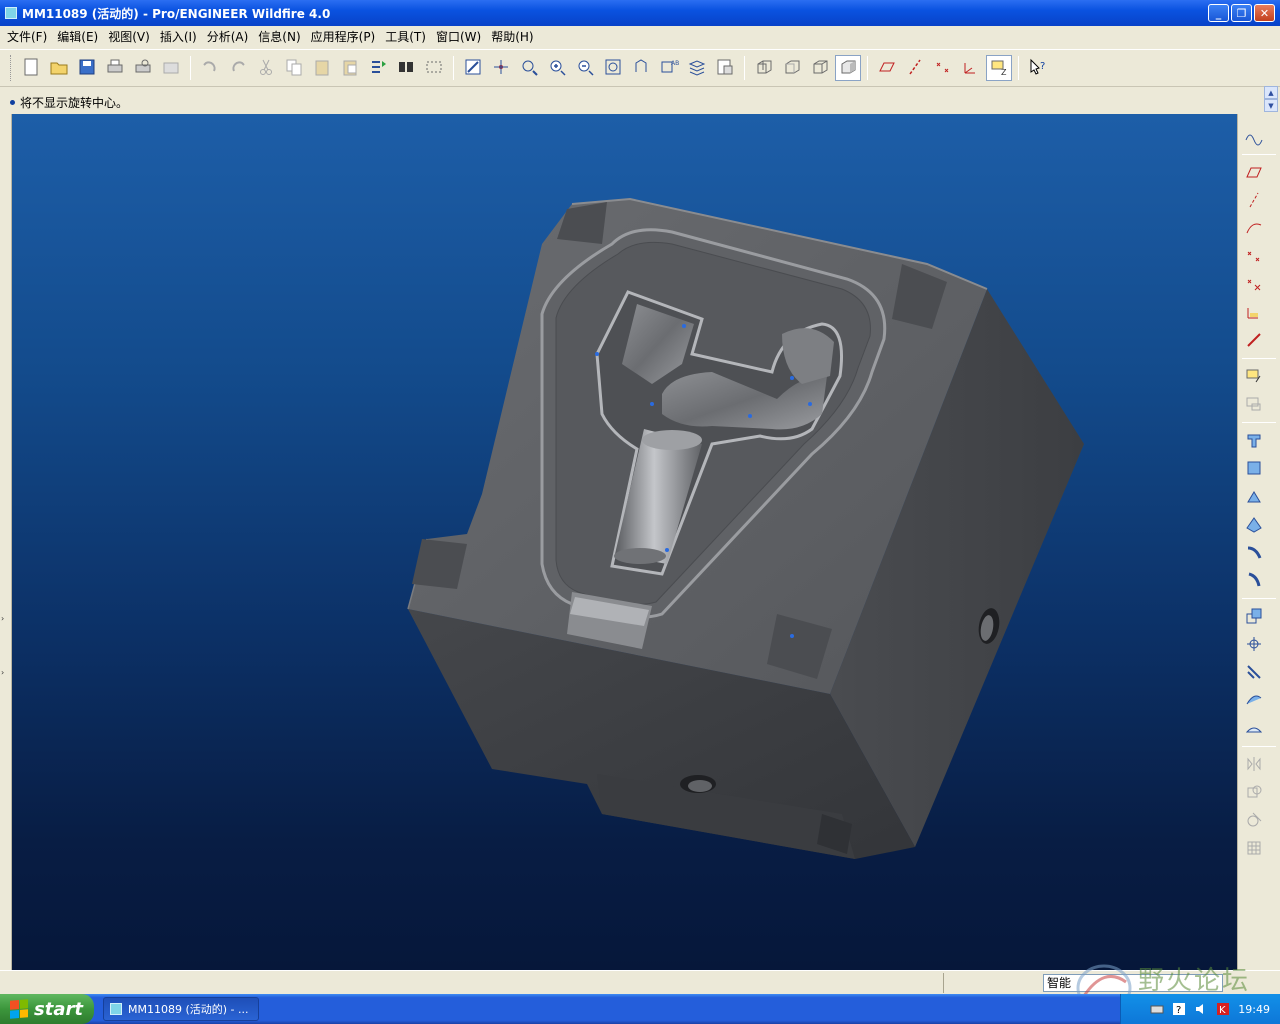 The width and height of the screenshot is (1280, 1024). What do you see at coordinates (1254, 229) in the screenshot?
I see `datum-curve-button` at bounding box center [1254, 229].